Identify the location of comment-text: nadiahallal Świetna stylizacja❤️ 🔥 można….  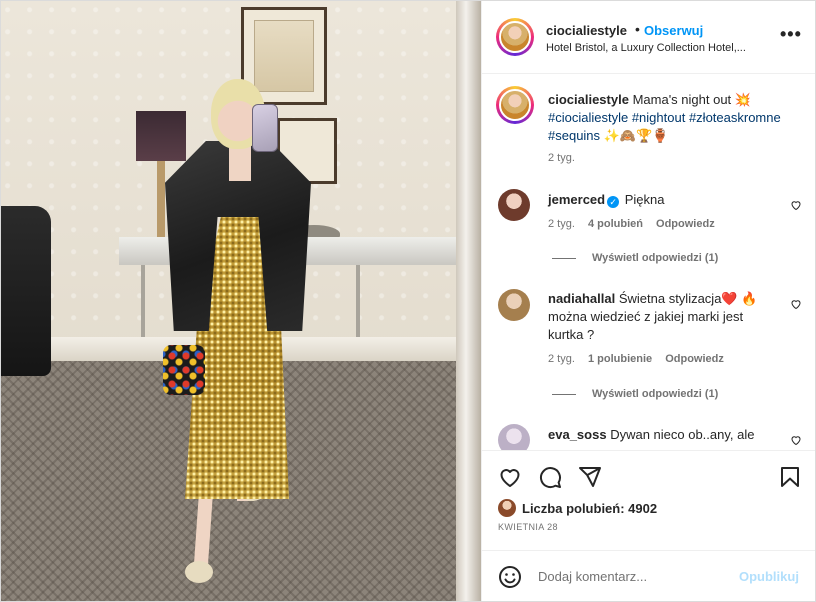
(653, 317).